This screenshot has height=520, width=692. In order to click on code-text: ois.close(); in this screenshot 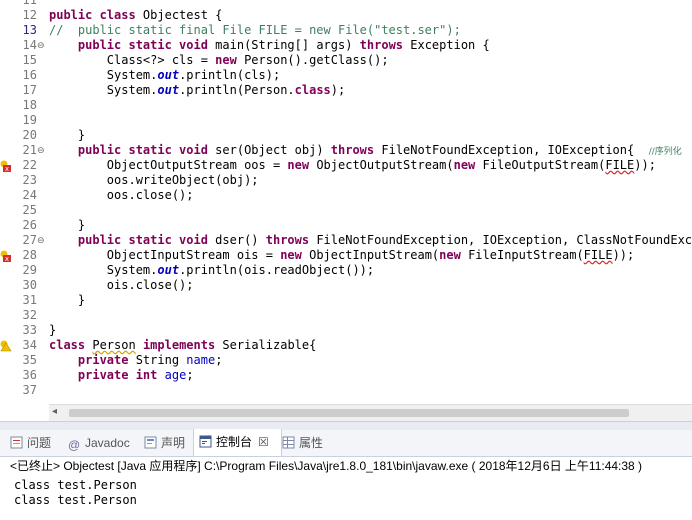, I will do `click(121, 285)`.